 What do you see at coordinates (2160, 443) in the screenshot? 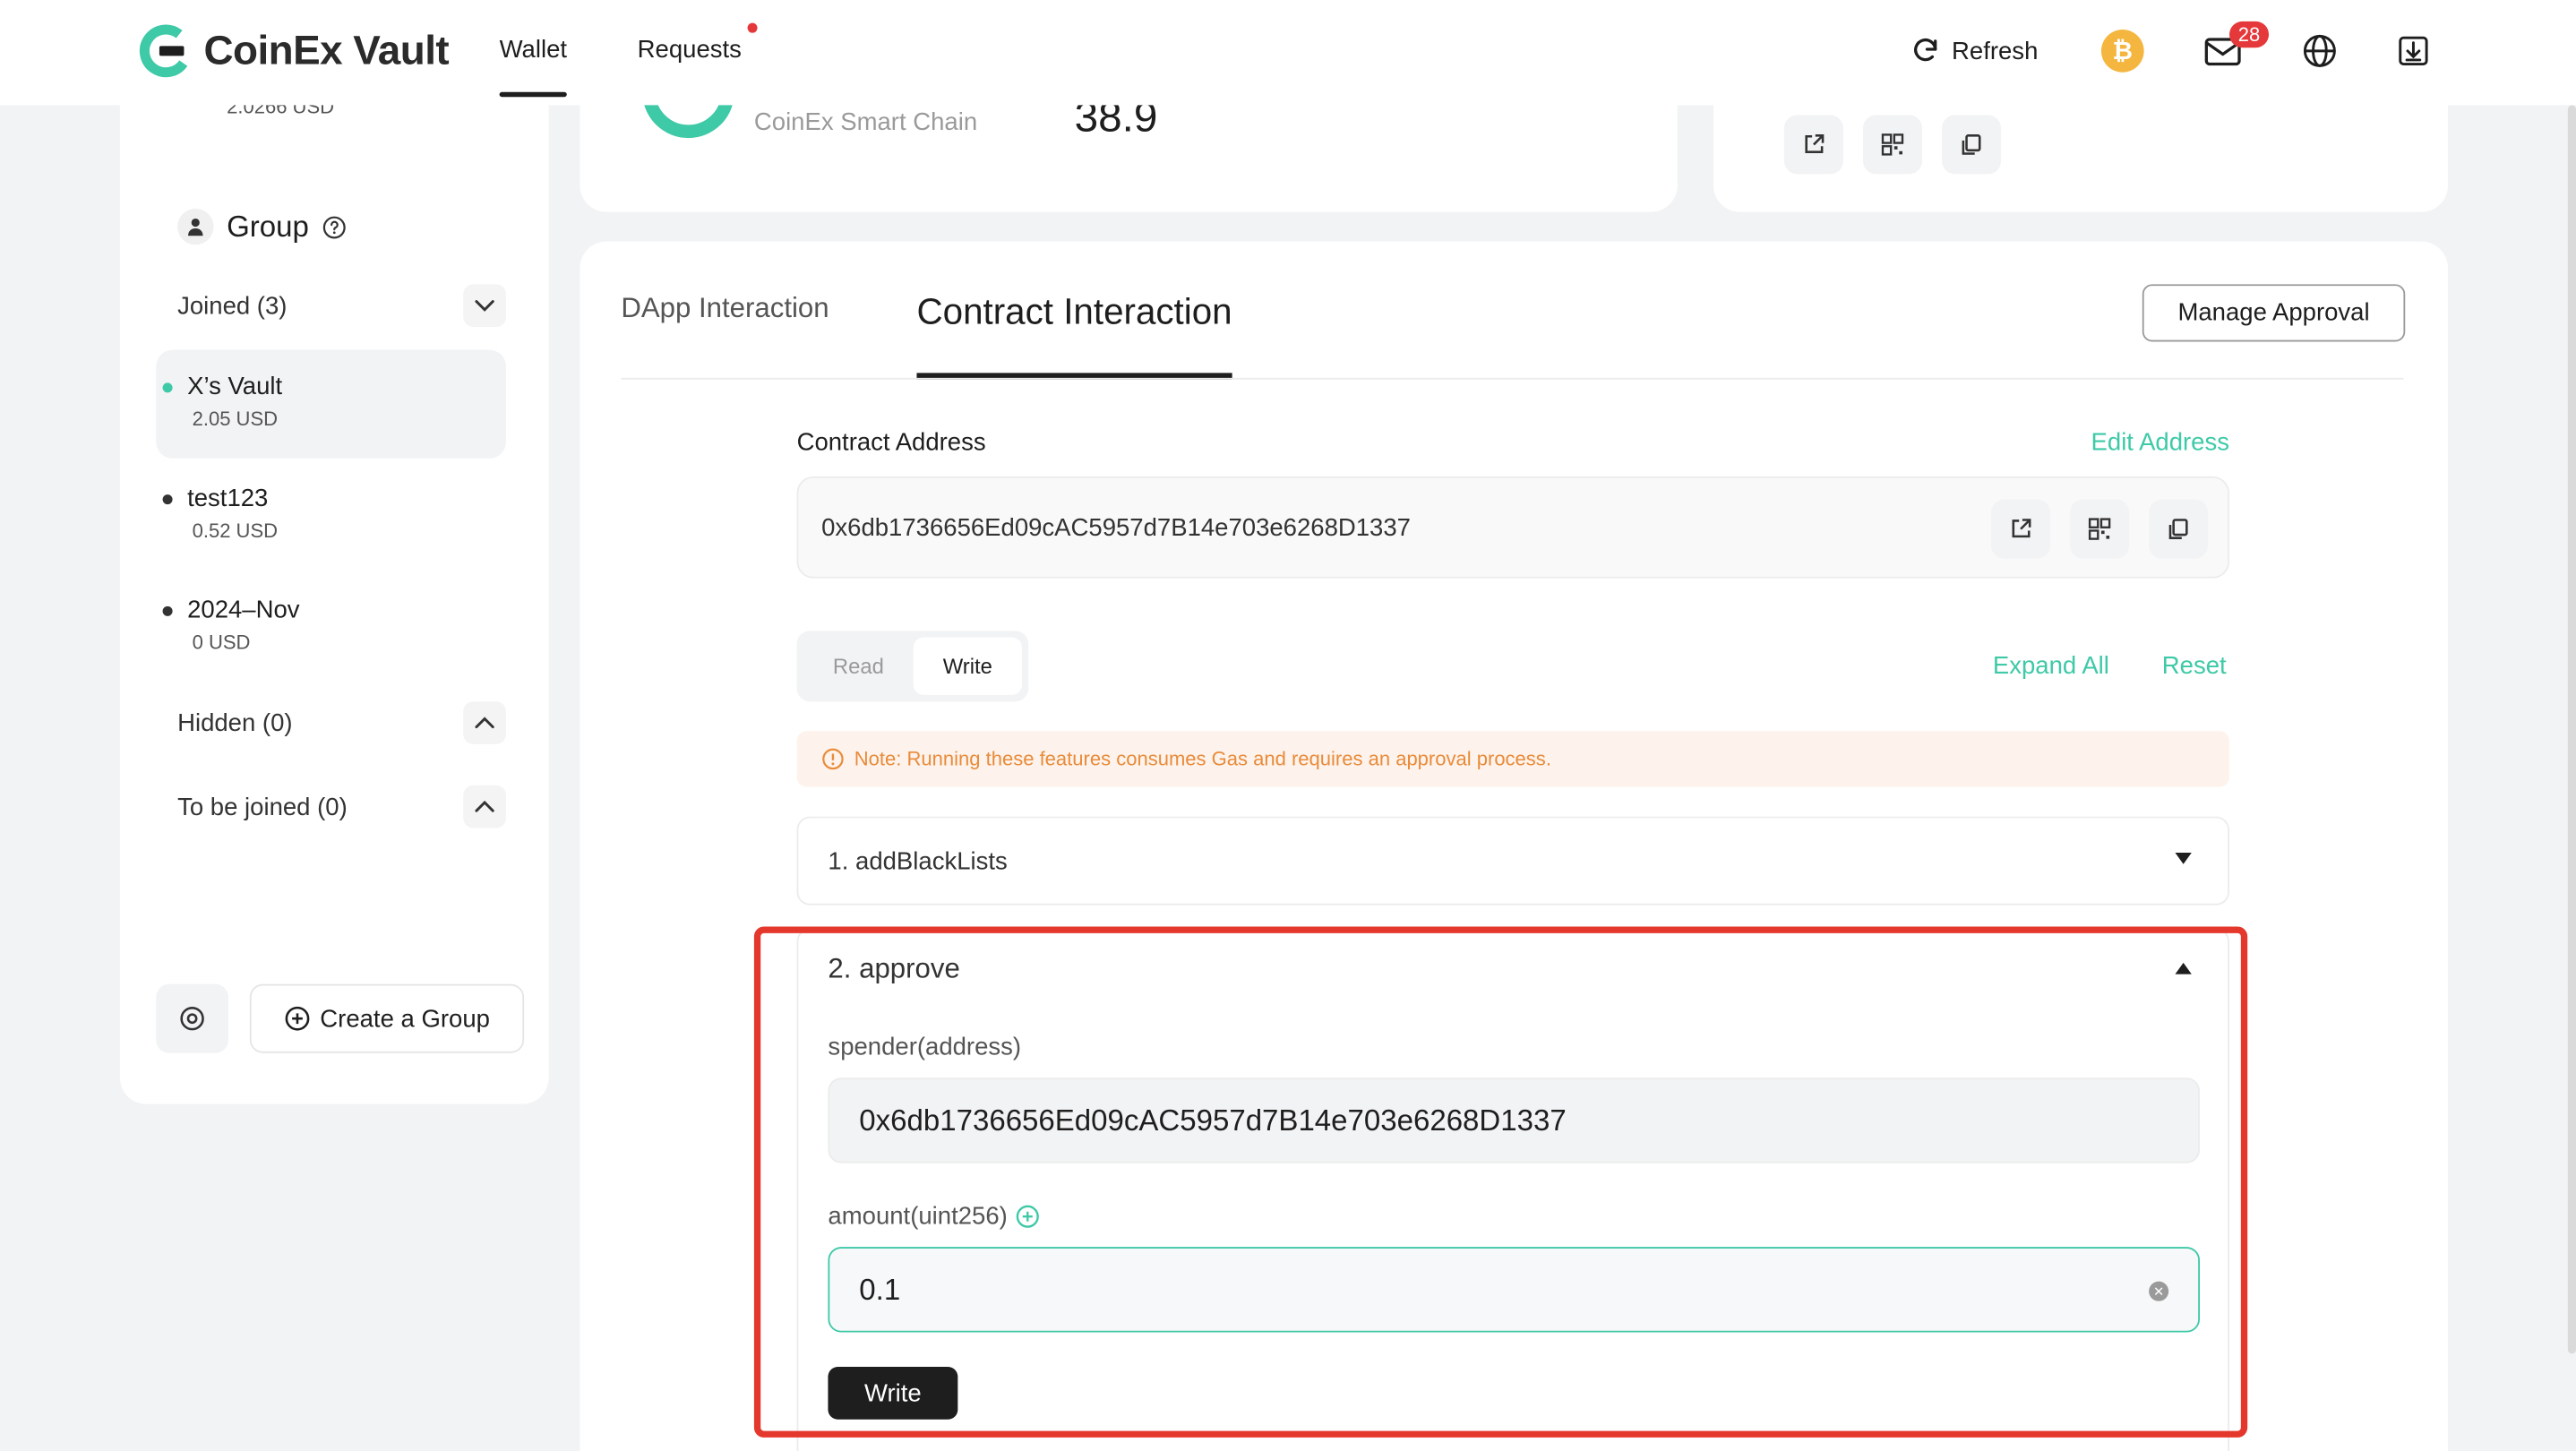
I see `edit-address-link: Edit Address` at bounding box center [2160, 443].